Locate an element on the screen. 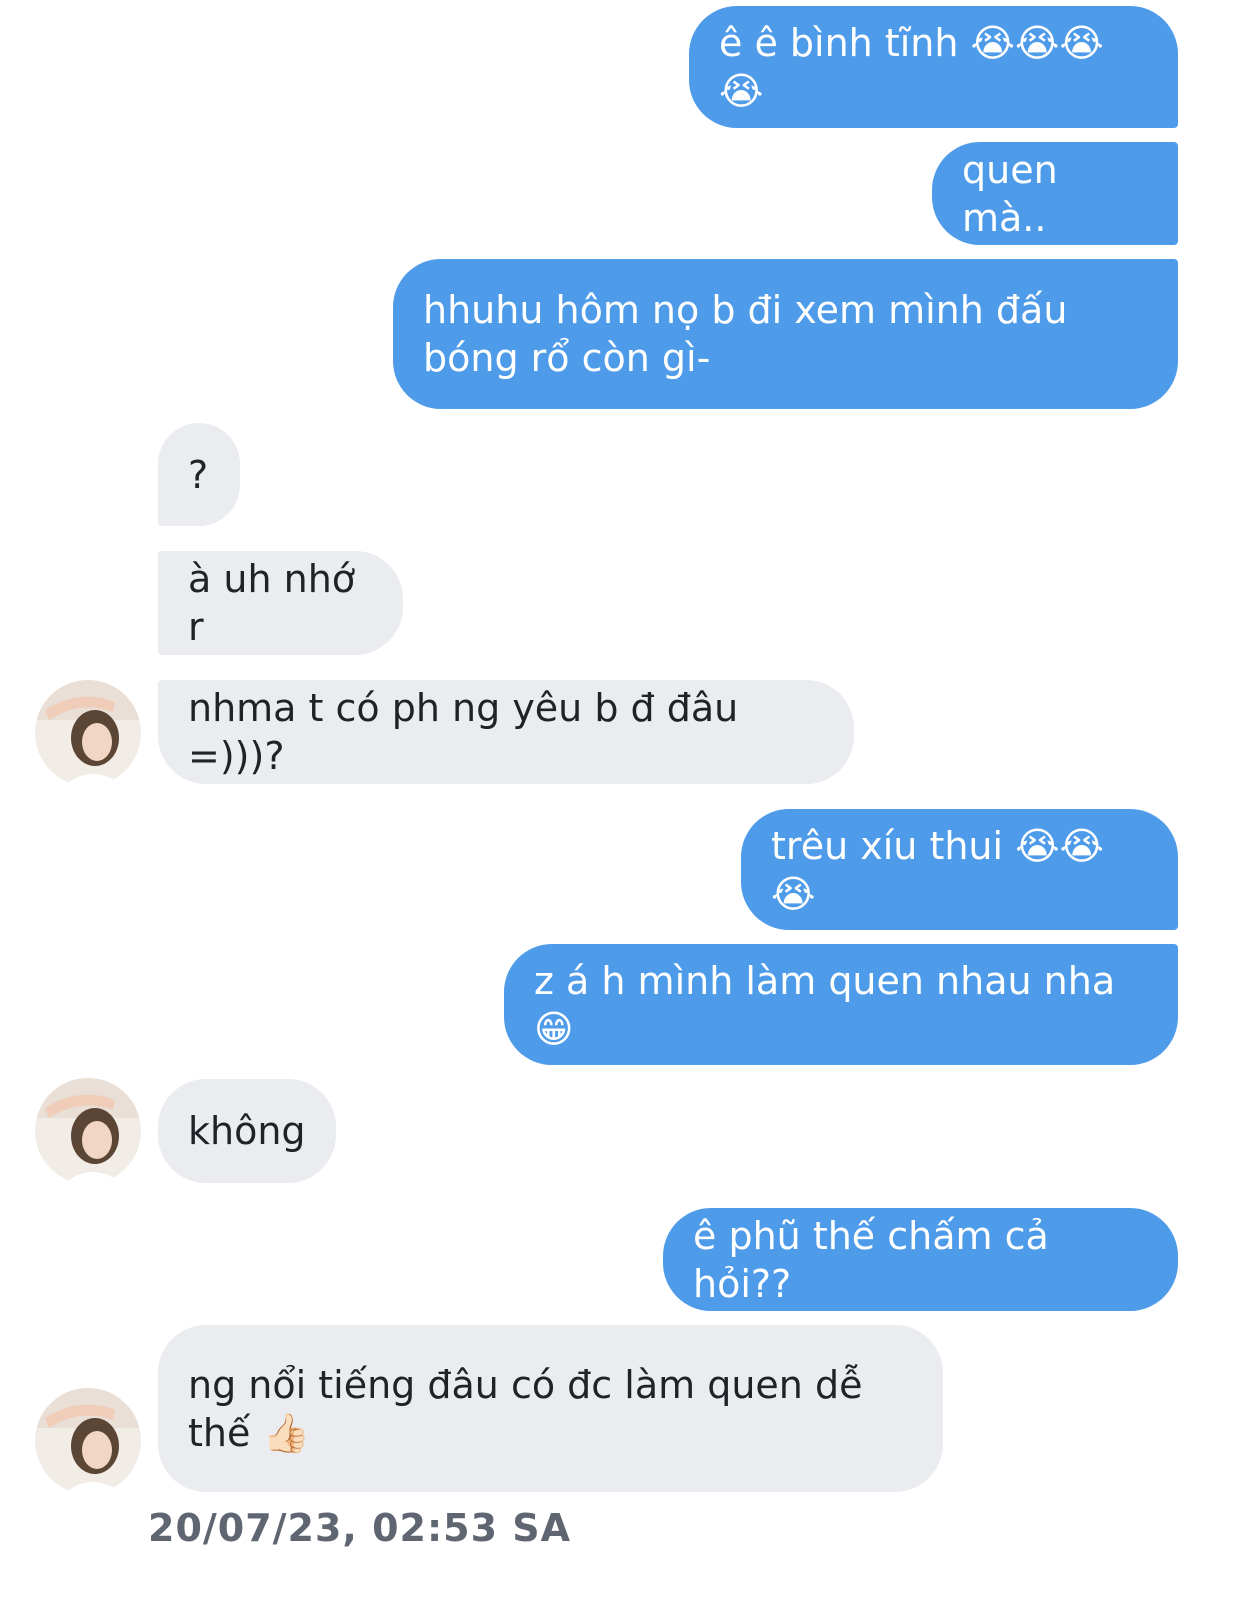  message-bubble-outgoing: ê phũ thế chấm cả hỏi?? is located at coordinates (920, 1259).